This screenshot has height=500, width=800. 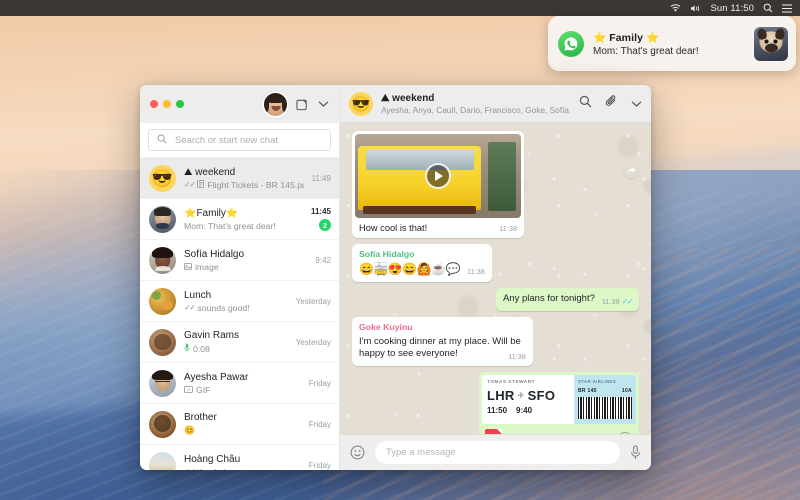 I want to click on message-bubble: How cool is that! 11:38, so click(x=438, y=185).